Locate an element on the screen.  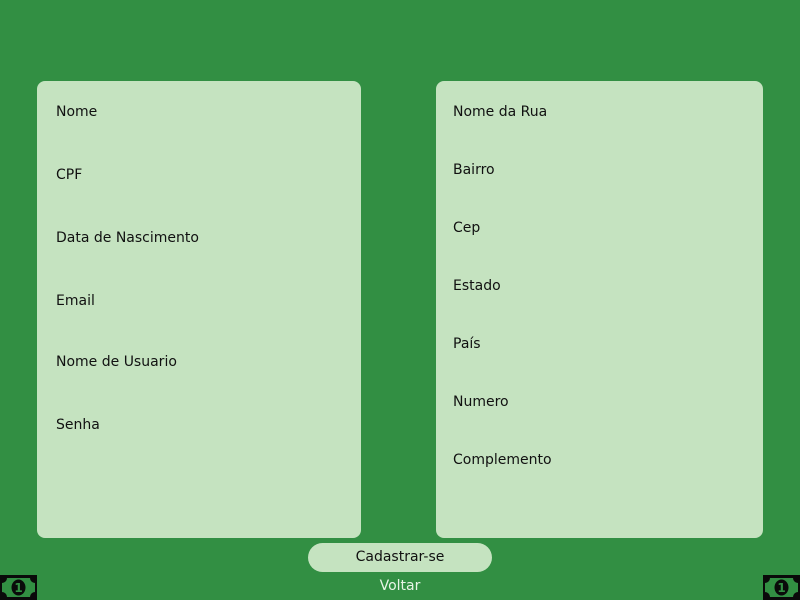
cep-field-label: Cep is located at coordinates (467, 228).